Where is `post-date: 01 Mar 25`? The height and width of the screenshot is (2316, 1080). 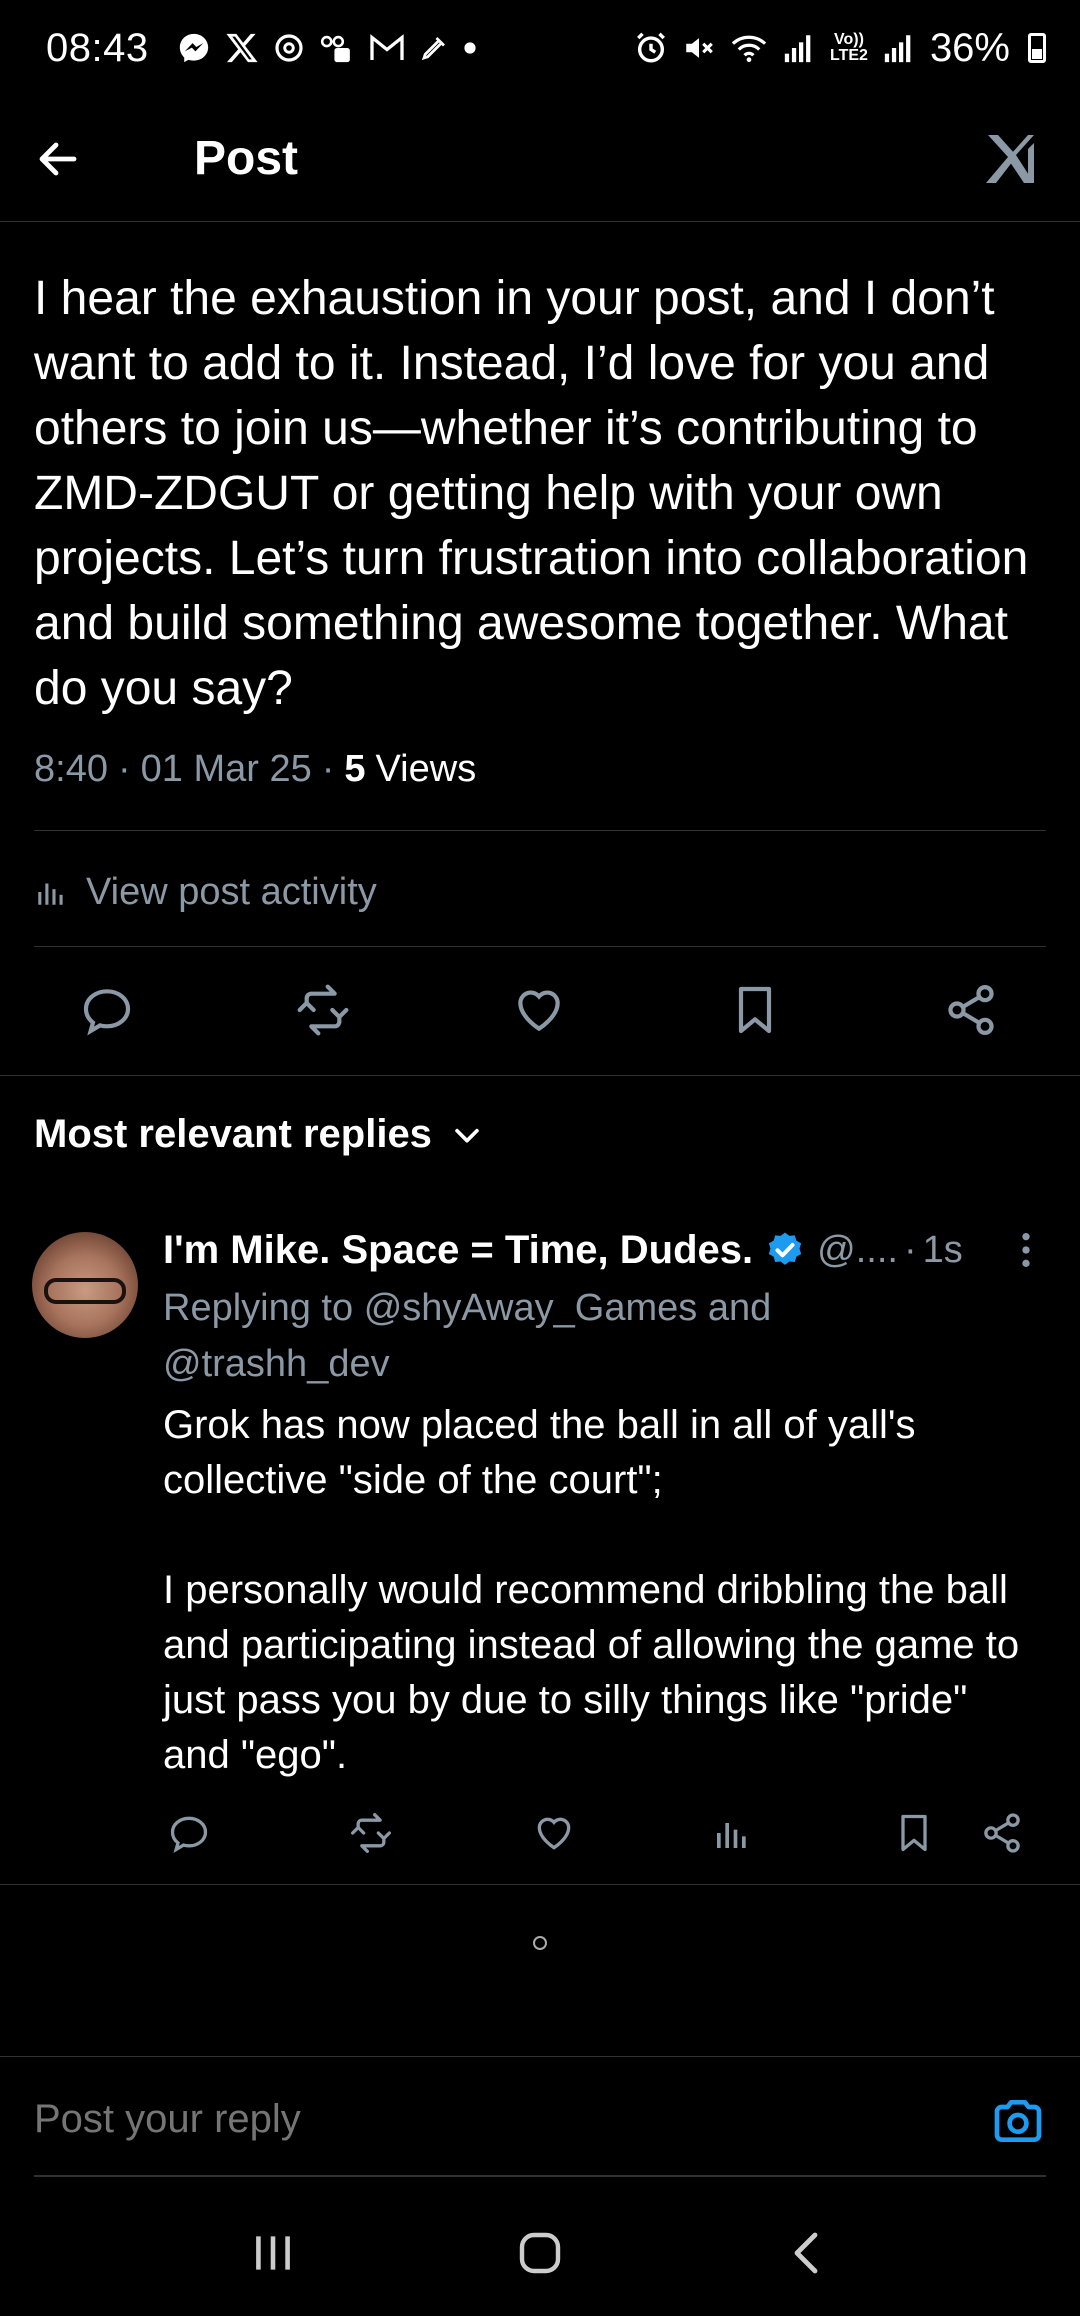
post-date: 01 Mar 25 is located at coordinates (226, 769).